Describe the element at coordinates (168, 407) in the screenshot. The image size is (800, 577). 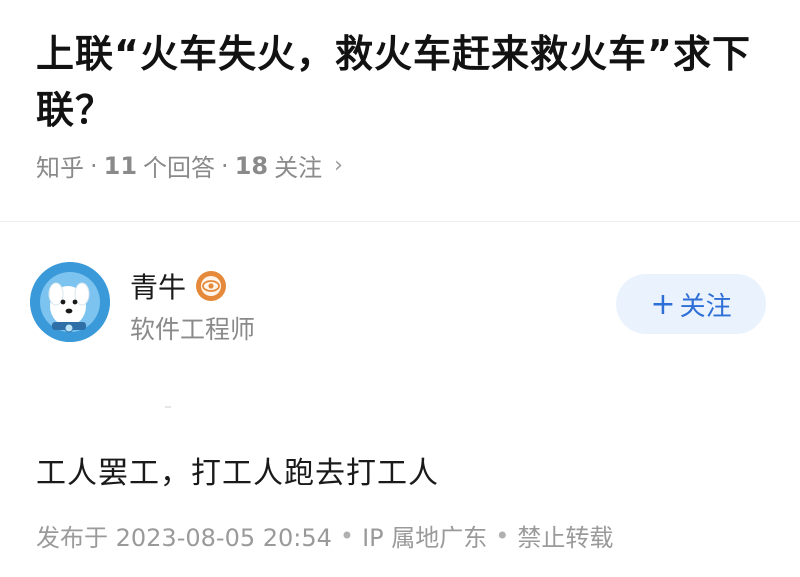
I see `decorative-mark` at that location.